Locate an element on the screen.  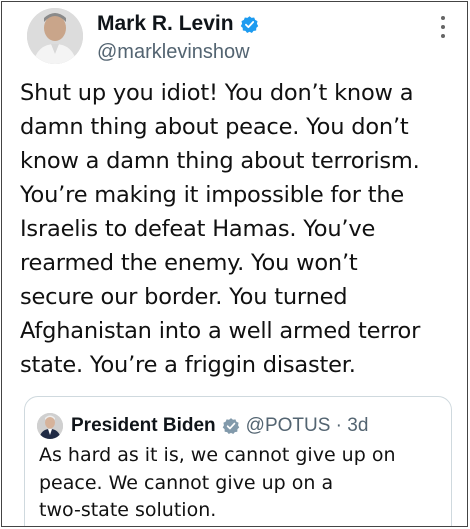
quoted-author-avatar is located at coordinates (50, 426).